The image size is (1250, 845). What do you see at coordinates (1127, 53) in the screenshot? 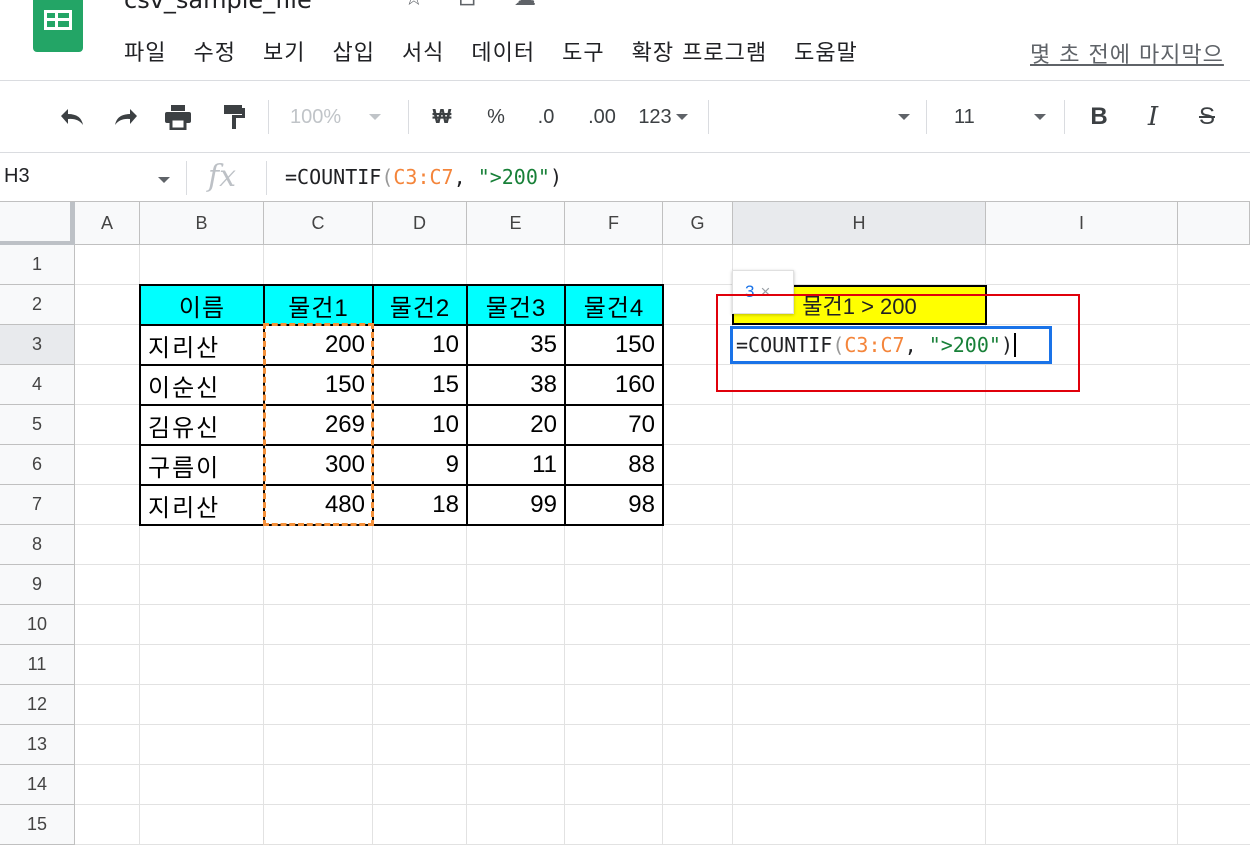
I see `last-edit-link: 몇 초 전에 마지막으` at bounding box center [1127, 53].